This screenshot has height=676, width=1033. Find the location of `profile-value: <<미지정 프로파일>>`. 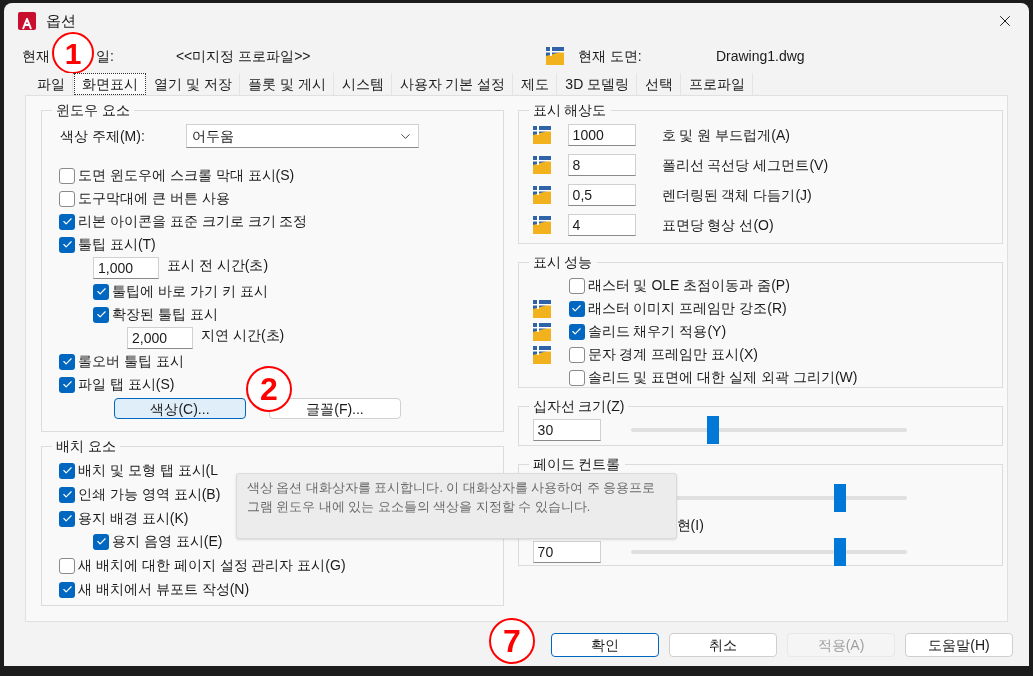

profile-value: <<미지정 프로파일>> is located at coordinates (243, 56).